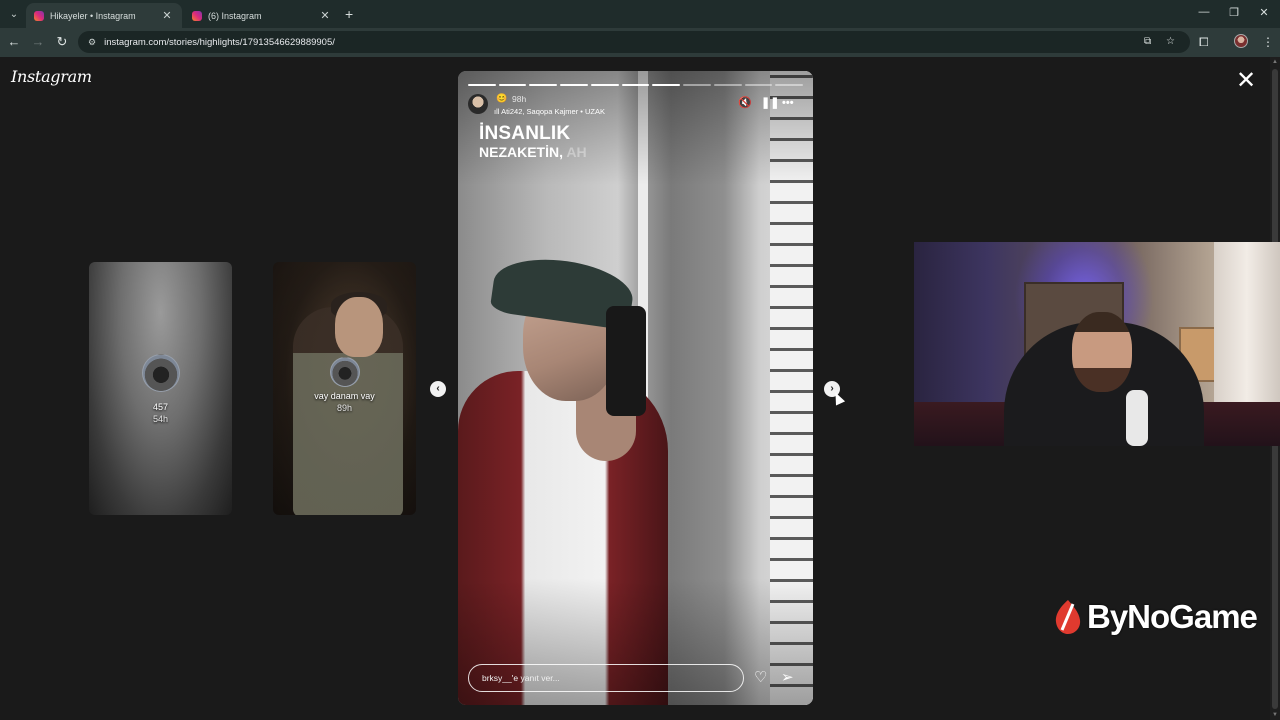  What do you see at coordinates (745, 103) in the screenshot?
I see `mute-icon: 🔇` at bounding box center [745, 103].